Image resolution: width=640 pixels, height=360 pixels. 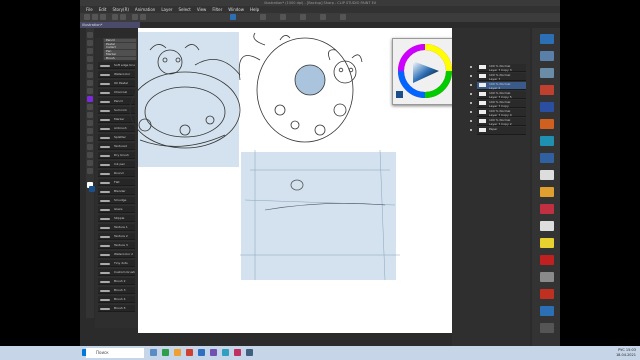 I want to click on layer-row: 100 % Normal Layer 2, so click(x=498, y=86).